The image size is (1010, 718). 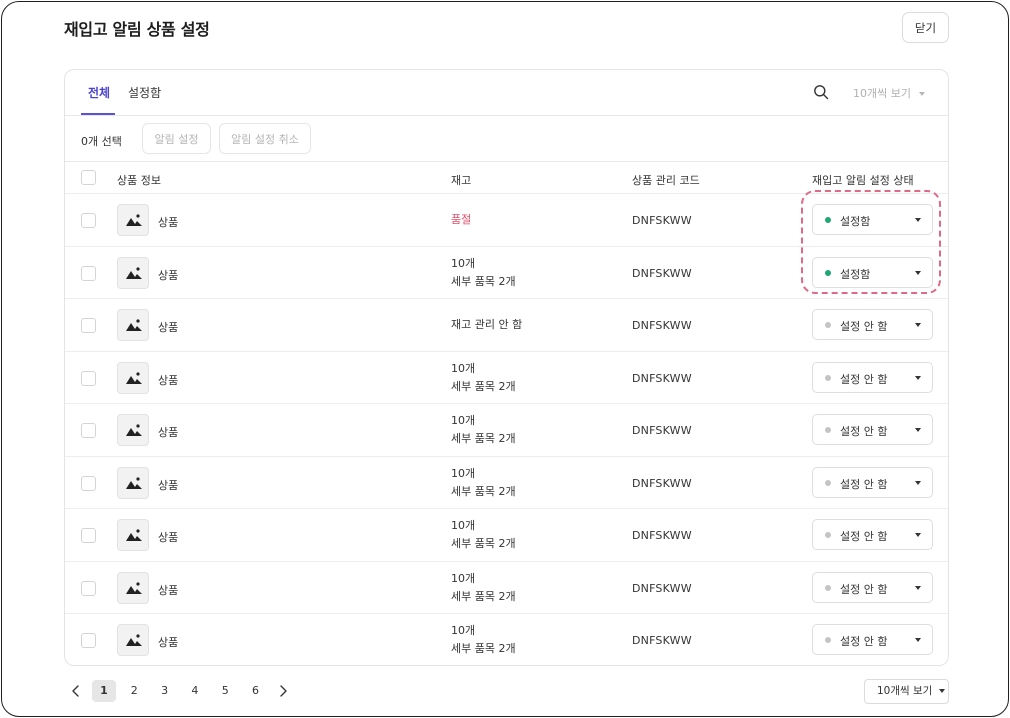 What do you see at coordinates (176, 138) in the screenshot?
I see `set-alert-button: 알림 설정` at bounding box center [176, 138].